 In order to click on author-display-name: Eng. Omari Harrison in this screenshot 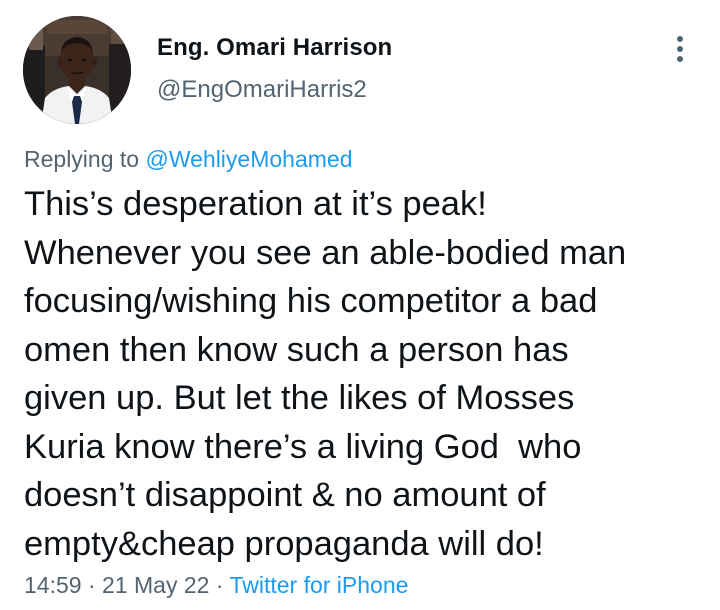, I will do `click(274, 48)`.